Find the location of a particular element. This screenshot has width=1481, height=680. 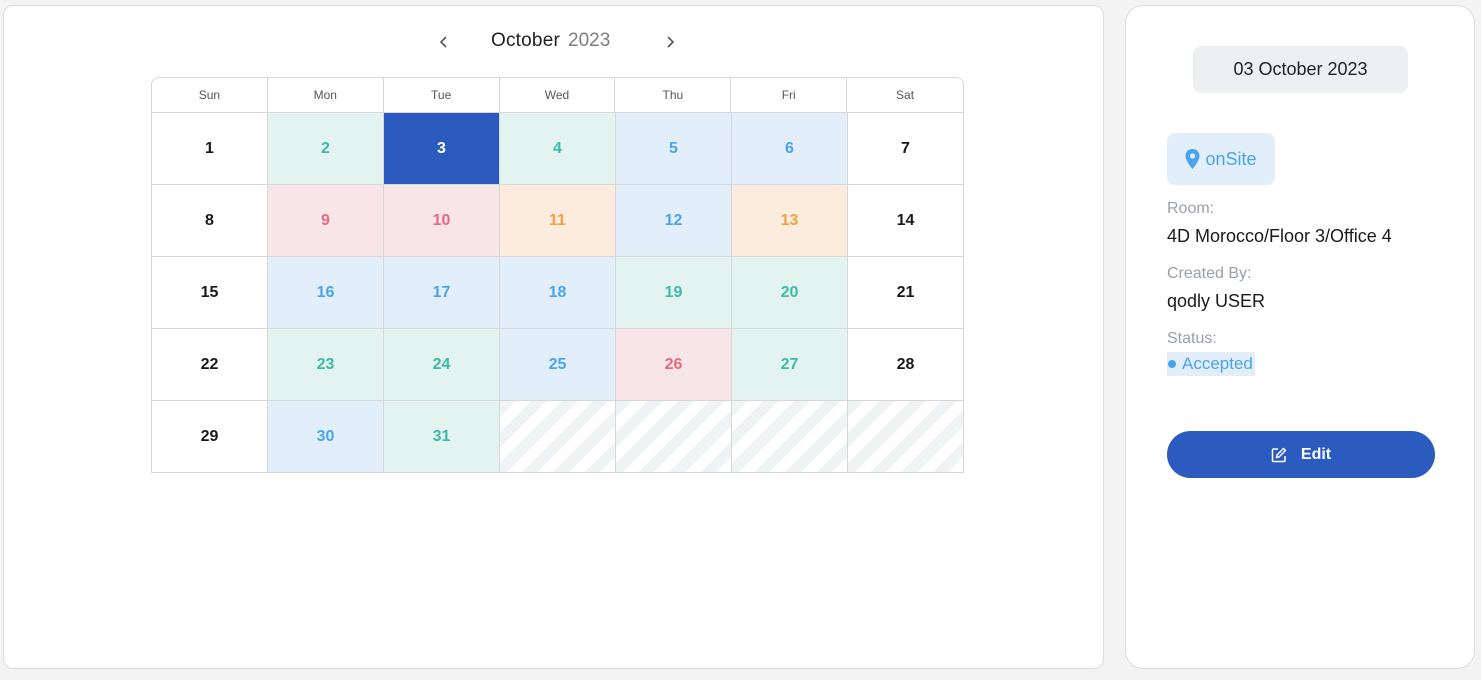

room-label: Room: is located at coordinates (1191, 208).